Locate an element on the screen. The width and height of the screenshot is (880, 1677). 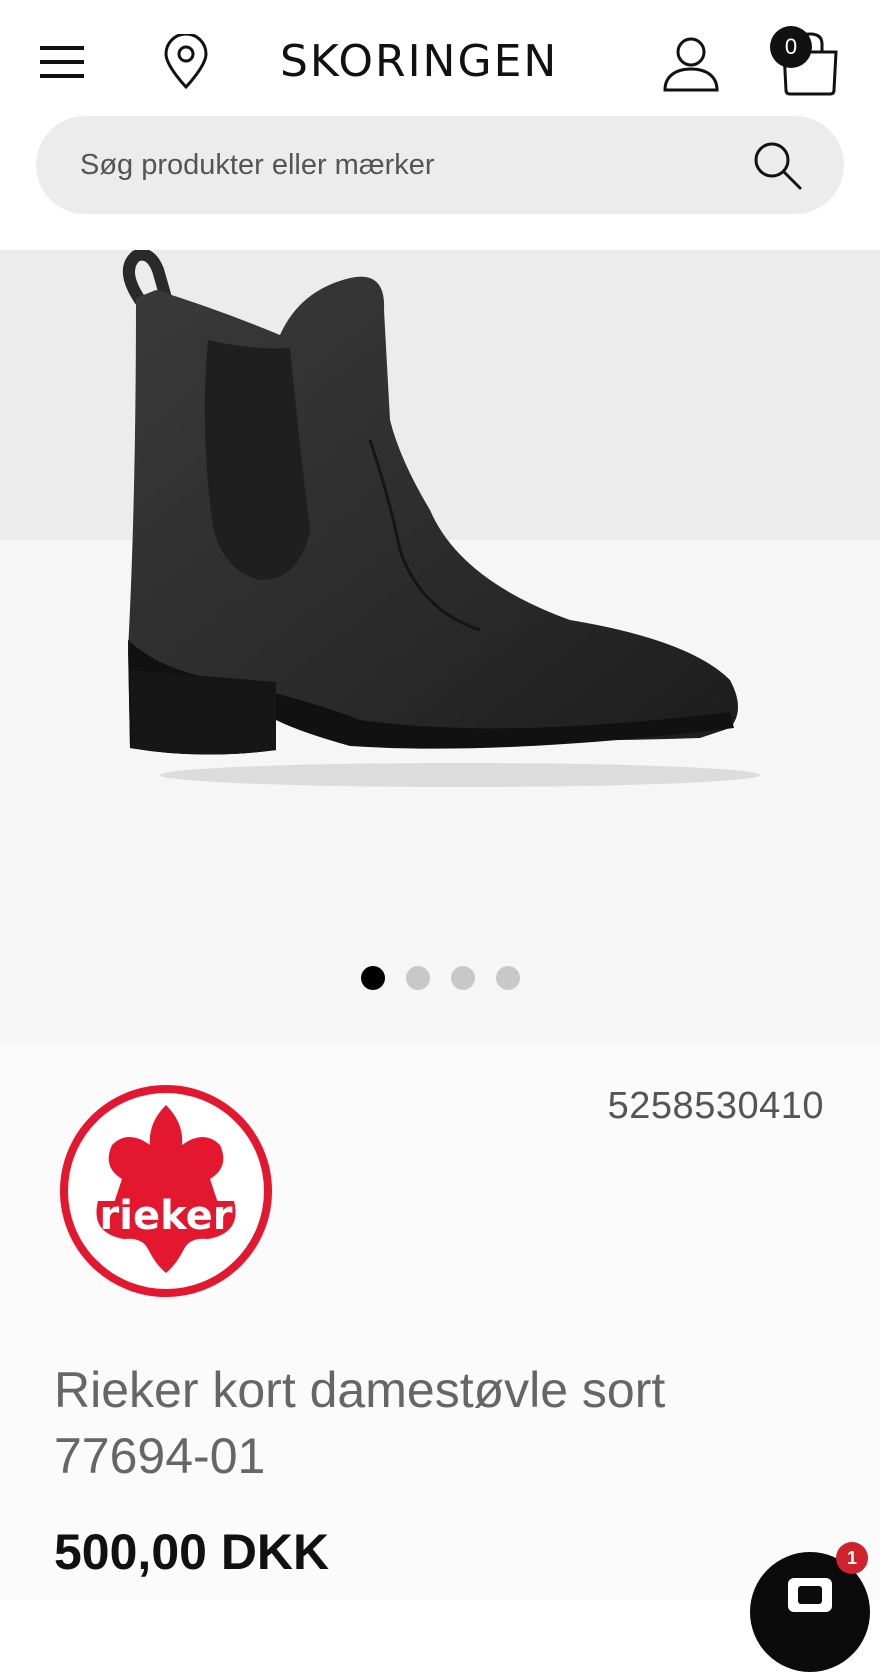
user-icon is located at coordinates (691, 64).